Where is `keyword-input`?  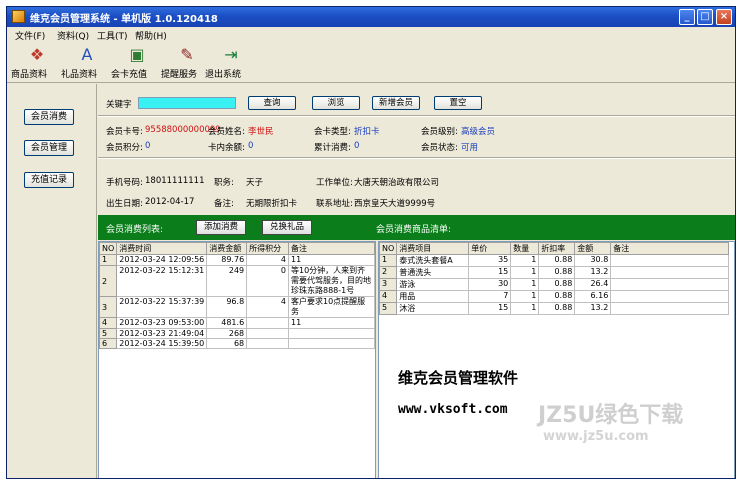
keyword-input is located at coordinates (187, 103).